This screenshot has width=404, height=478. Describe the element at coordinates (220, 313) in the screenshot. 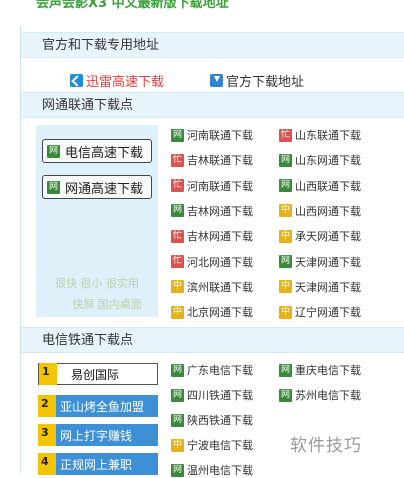

I see `download-link-label: 北京网通下载` at that location.